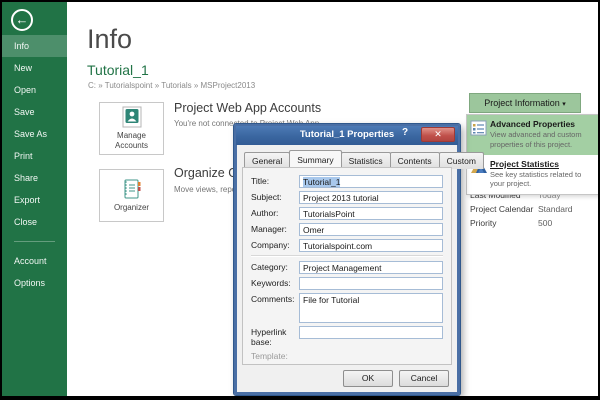 This screenshot has width=600, height=400. Describe the element at coordinates (371, 332) in the screenshot. I see `hyperlink-base-field` at that location.